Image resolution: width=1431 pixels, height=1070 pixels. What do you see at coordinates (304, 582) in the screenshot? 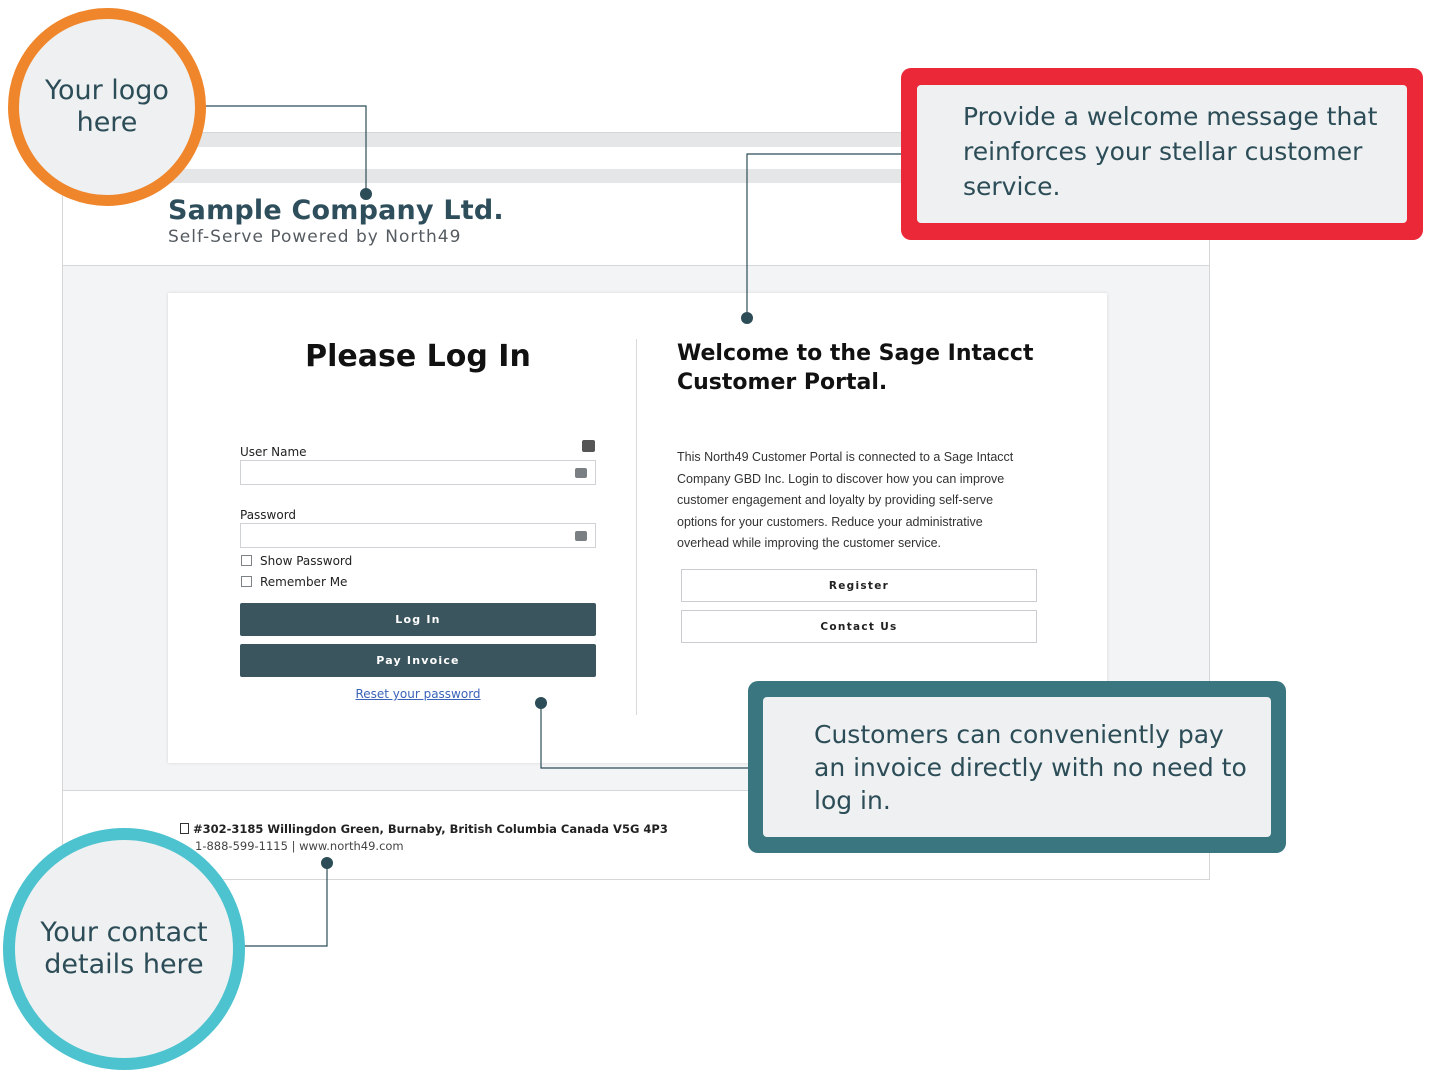
I see `remember-me-label: Remember Me` at bounding box center [304, 582].